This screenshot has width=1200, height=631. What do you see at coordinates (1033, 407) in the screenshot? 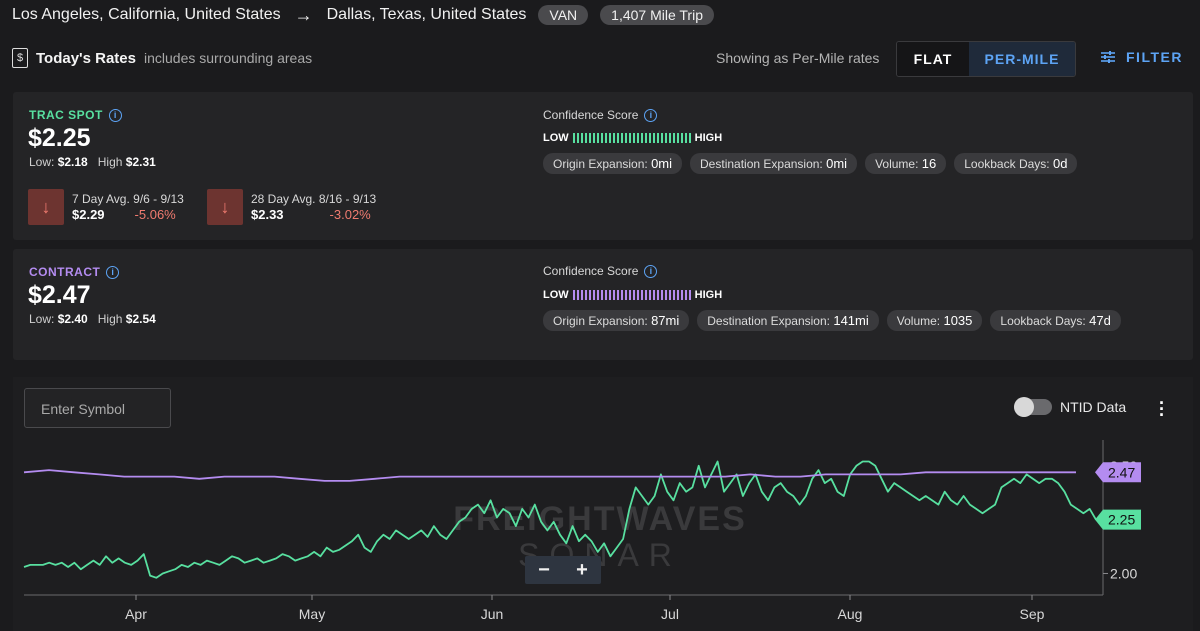
I see `ntid-switch` at bounding box center [1033, 407].